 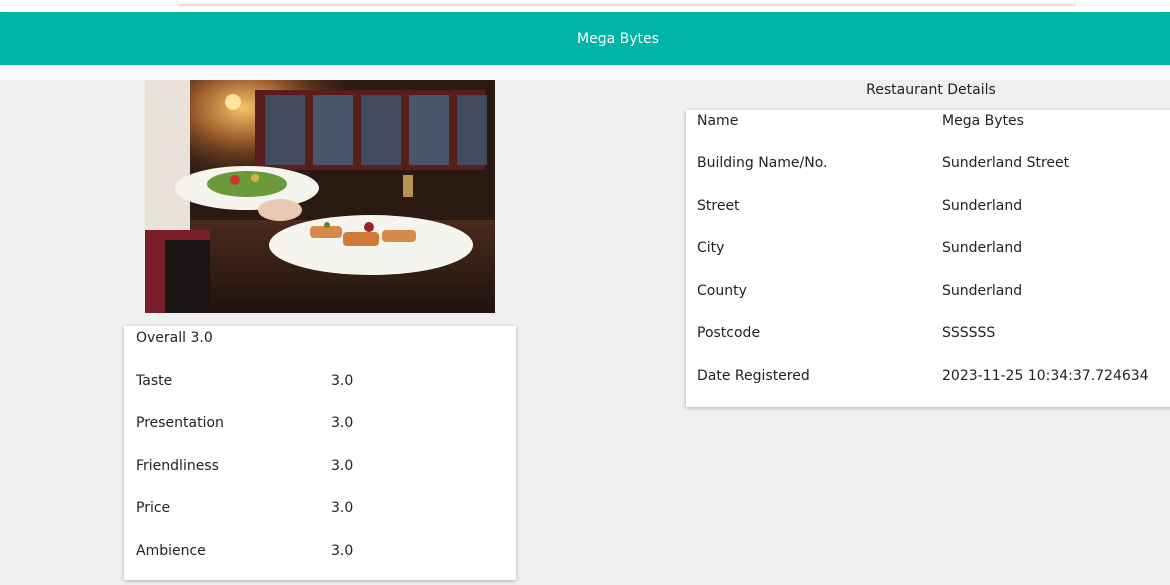 I want to click on detail-value-county: Sunderland, so click(x=982, y=291).